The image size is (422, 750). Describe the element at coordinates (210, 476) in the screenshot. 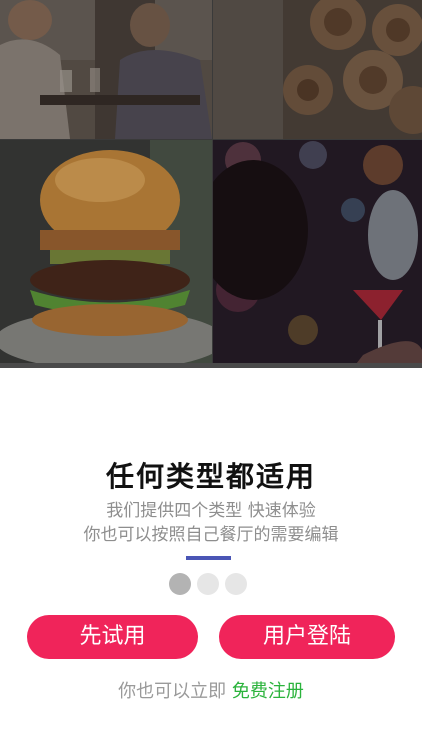

I see `intro-headline: 任何类型都适用` at that location.